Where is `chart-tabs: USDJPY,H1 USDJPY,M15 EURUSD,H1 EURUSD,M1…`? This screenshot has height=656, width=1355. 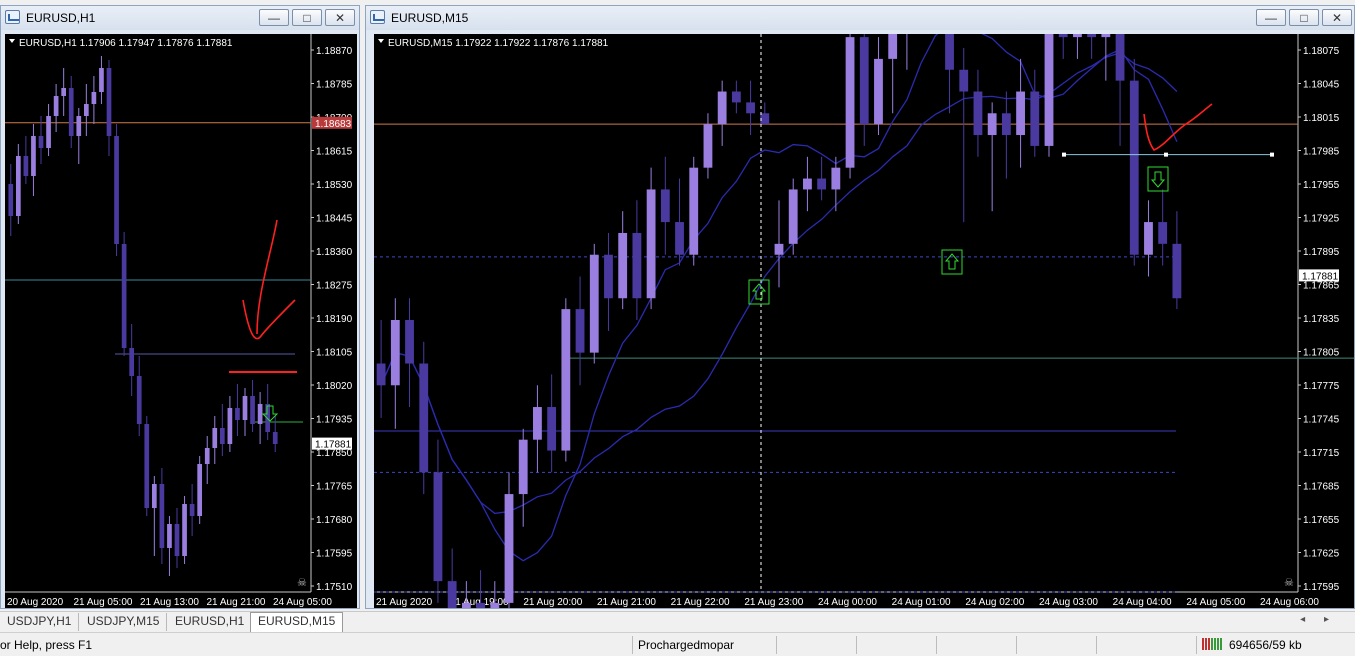 chart-tabs: USDJPY,H1 USDJPY,M15 EURUSD,H1 EURUSD,M1… is located at coordinates (677, 621).